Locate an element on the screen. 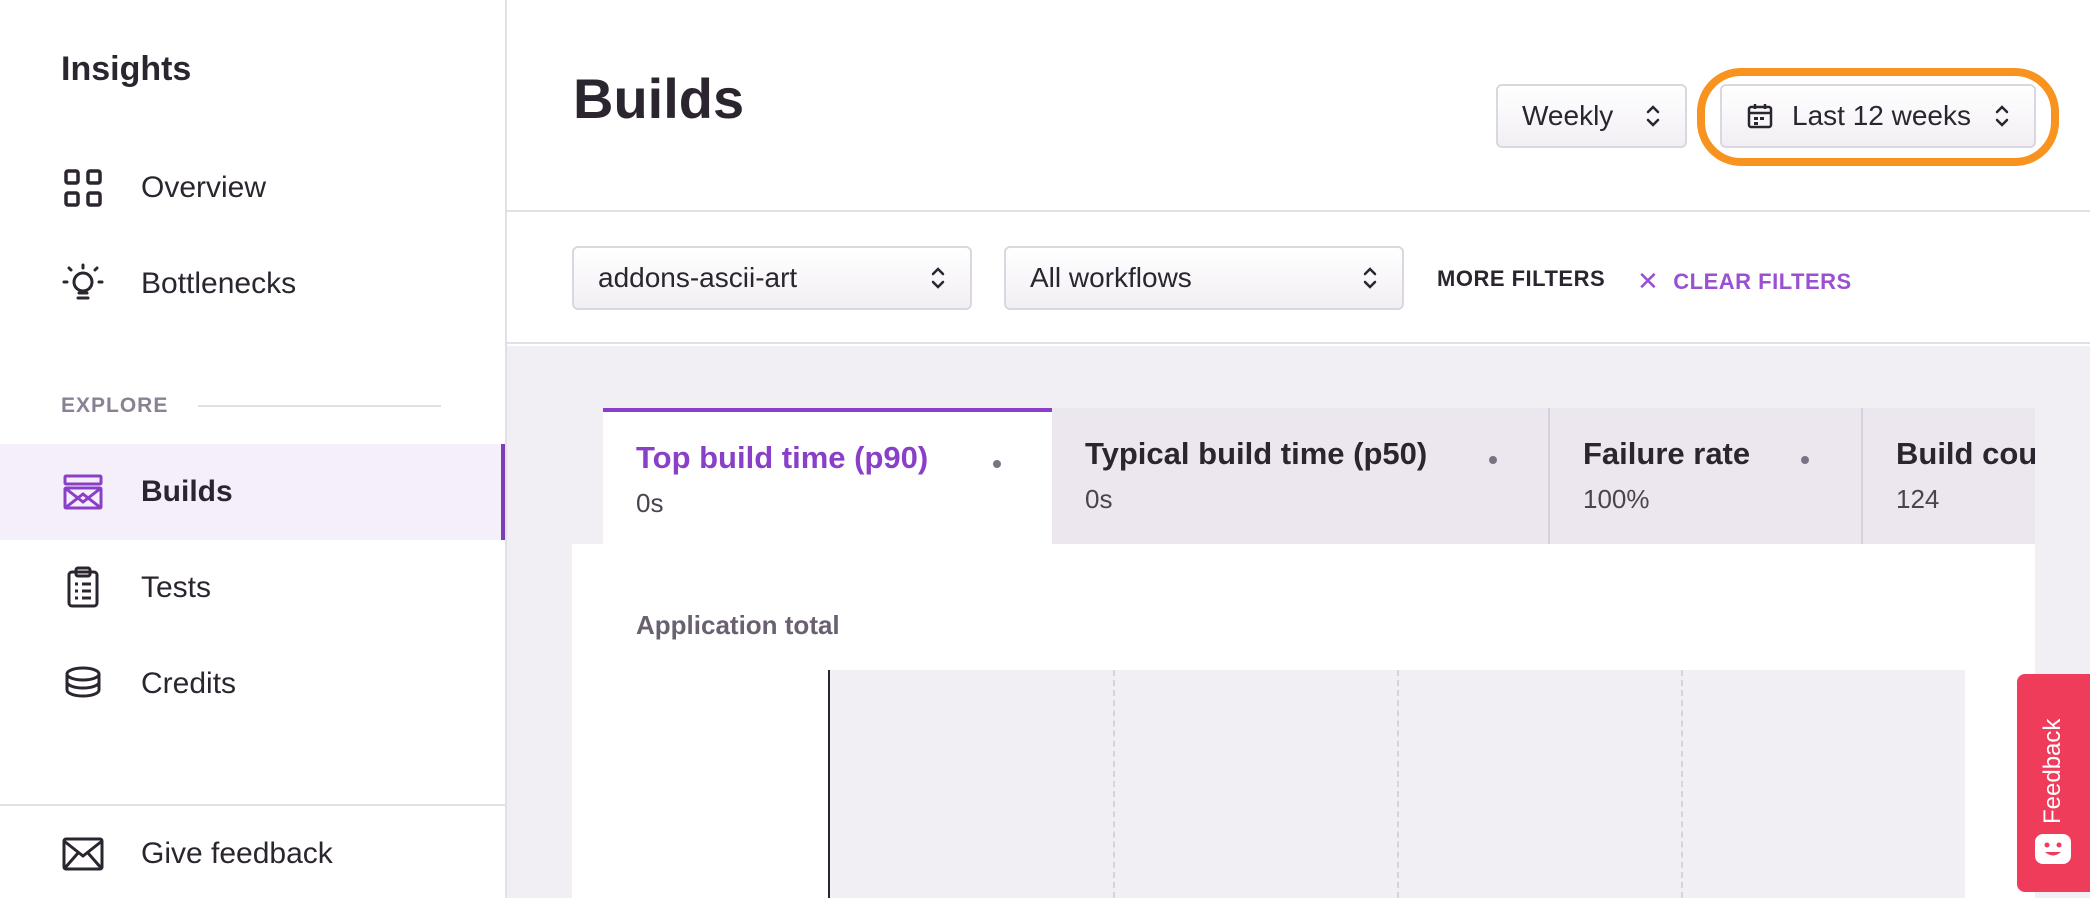  tab-title: Typical build time (p50) is located at coordinates (1256, 453).